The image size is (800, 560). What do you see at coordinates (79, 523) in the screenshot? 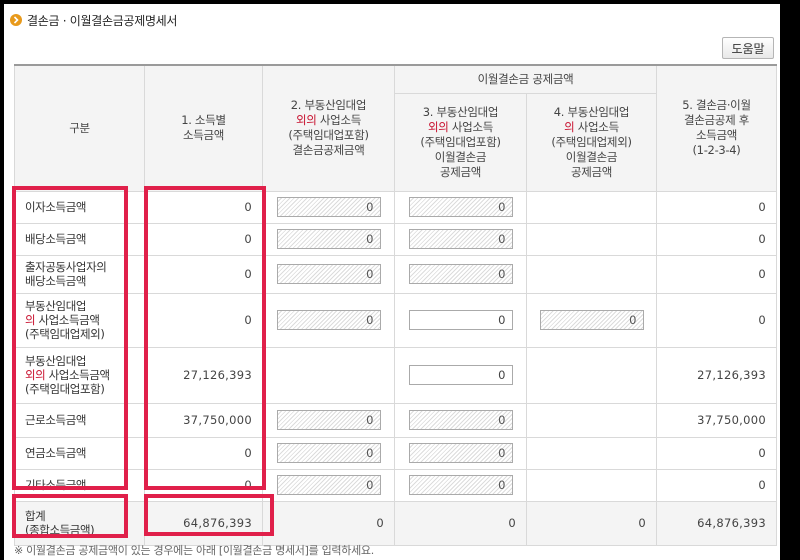
I see `total-label: 합계 (종합소득금액)` at bounding box center [79, 523].